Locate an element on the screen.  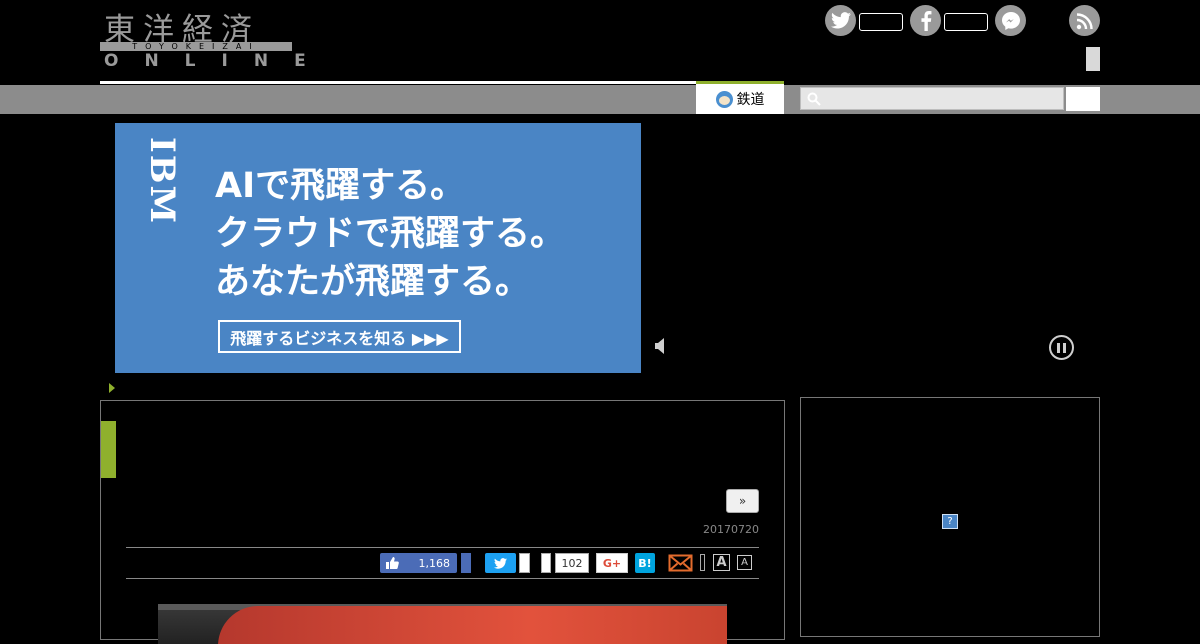
title-accent-bar is located at coordinates (108, 449).